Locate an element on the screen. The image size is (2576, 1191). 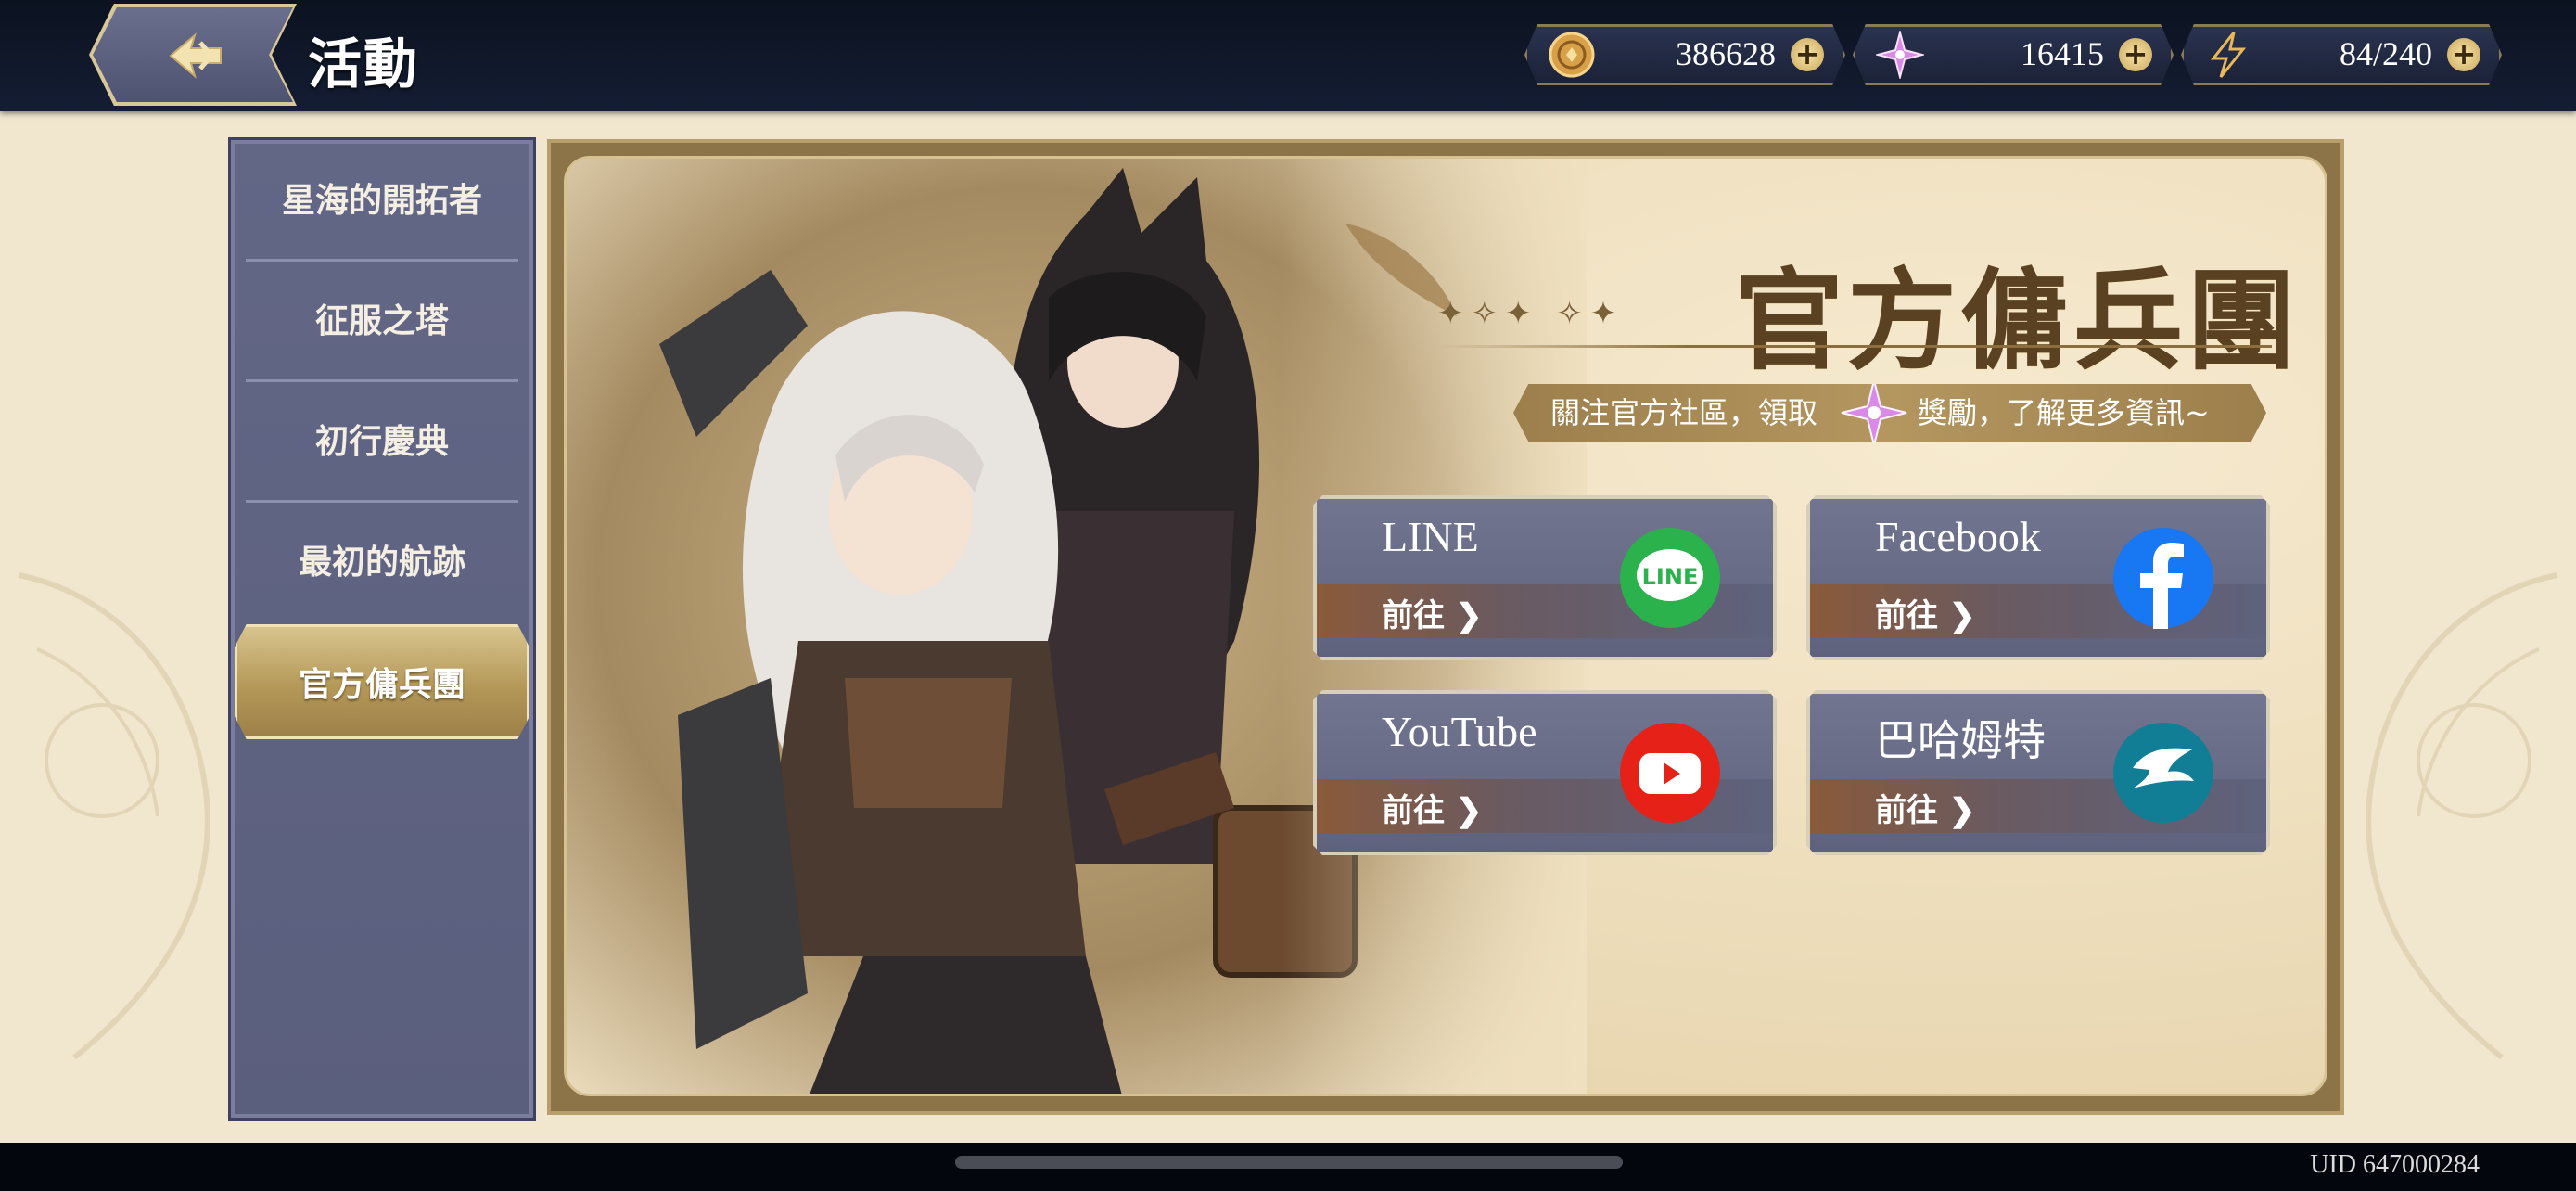
gold-coin-icon is located at coordinates (1572, 55).